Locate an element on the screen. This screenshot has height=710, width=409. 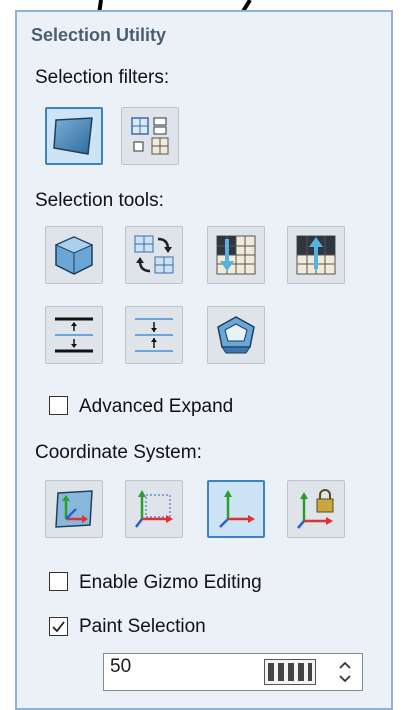
locked-coordinates-button is located at coordinates (316, 509).